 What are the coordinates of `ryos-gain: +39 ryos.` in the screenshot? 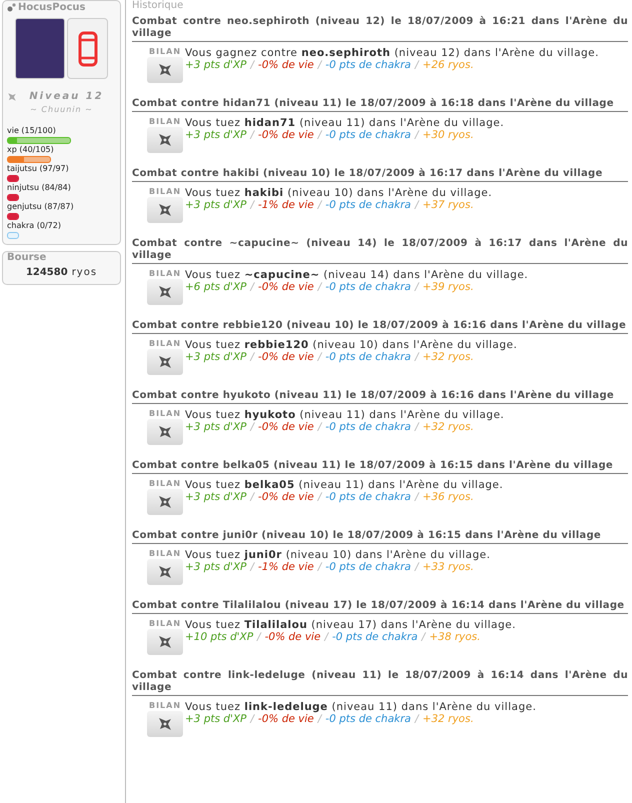 It's located at (448, 287).